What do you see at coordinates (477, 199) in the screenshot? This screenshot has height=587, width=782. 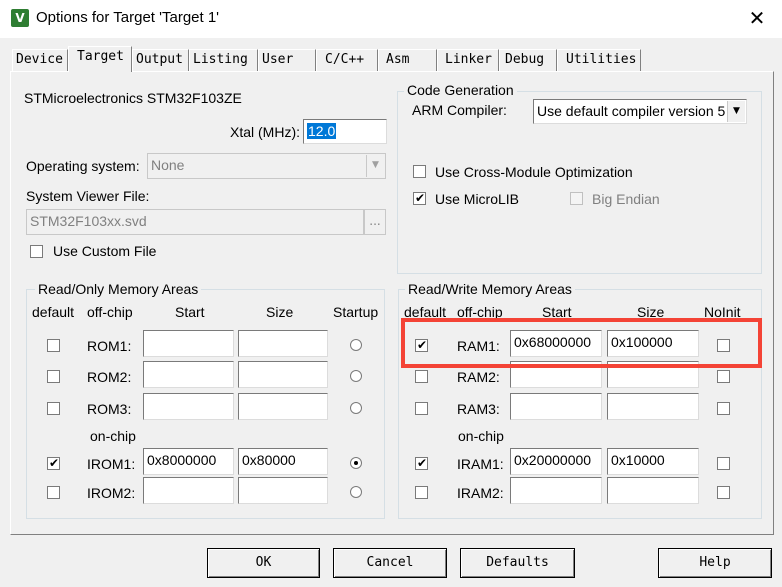 I see `microlib-label: Use MicroLIB` at bounding box center [477, 199].